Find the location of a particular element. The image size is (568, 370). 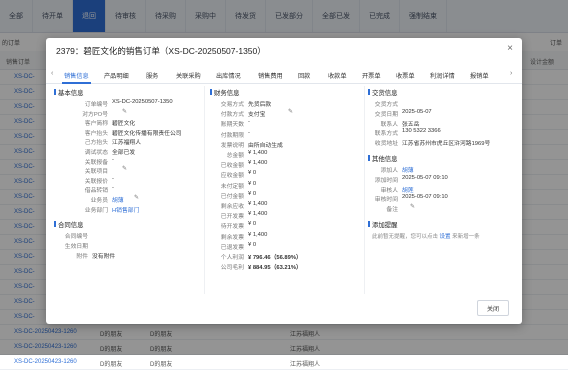

section-title: 其他信息 is located at coordinates (383, 159).